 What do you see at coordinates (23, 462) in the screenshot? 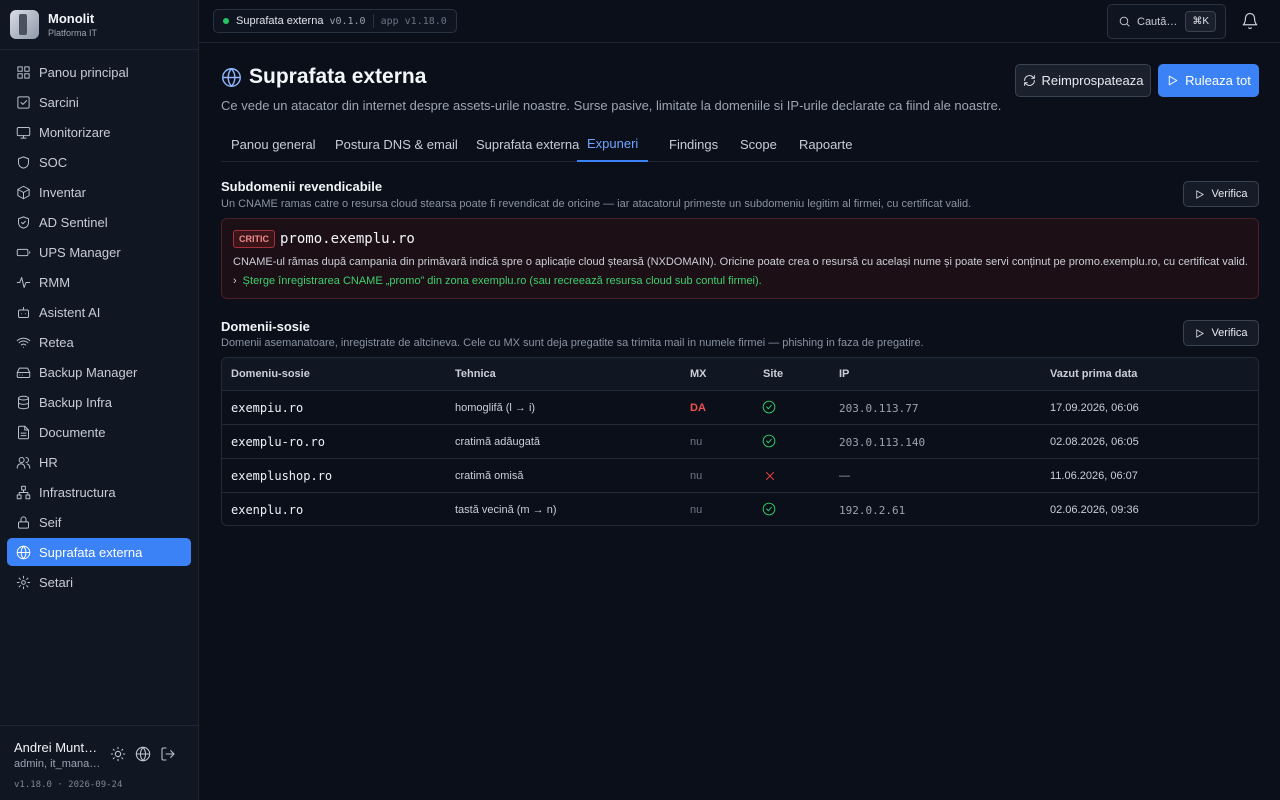
I see `users-icon` at bounding box center [23, 462].